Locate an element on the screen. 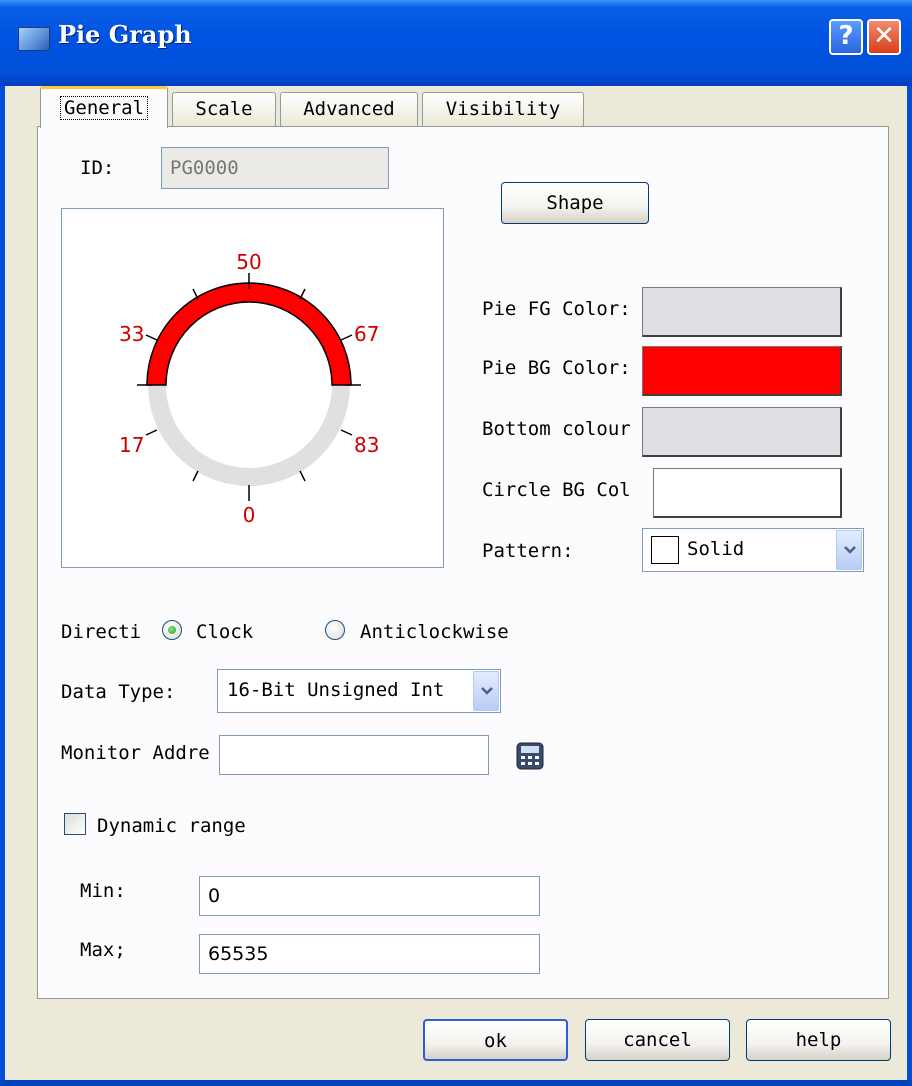 This screenshot has width=912, height=1086. pattern-dropdown-arrow is located at coordinates (849, 550).